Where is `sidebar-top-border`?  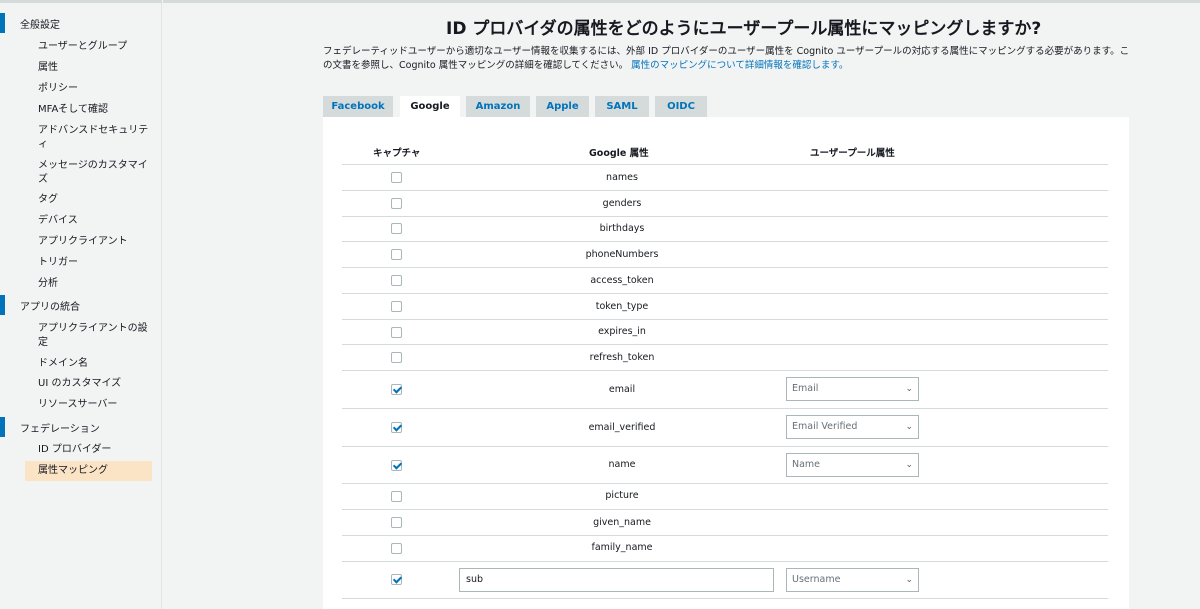 sidebar-top-border is located at coordinates (81, 1).